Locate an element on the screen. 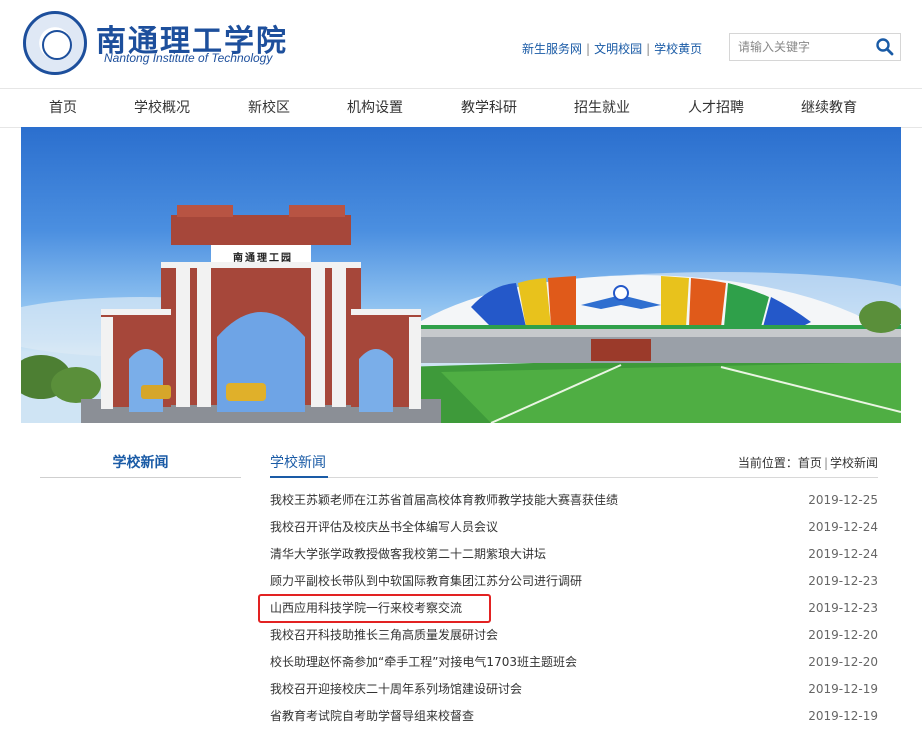 The width and height of the screenshot is (922, 730). nav-item-recruitment: 人才招聘 is located at coordinates (716, 108).